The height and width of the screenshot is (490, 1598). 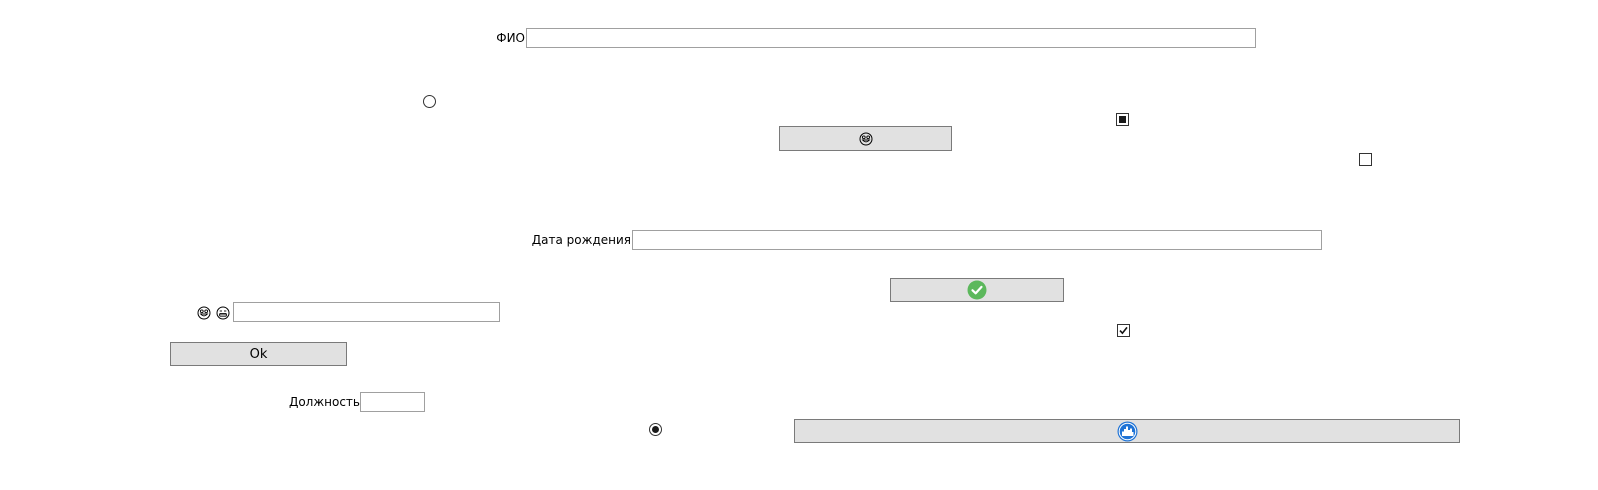 I want to click on ok-button: Ok, so click(x=258, y=354).